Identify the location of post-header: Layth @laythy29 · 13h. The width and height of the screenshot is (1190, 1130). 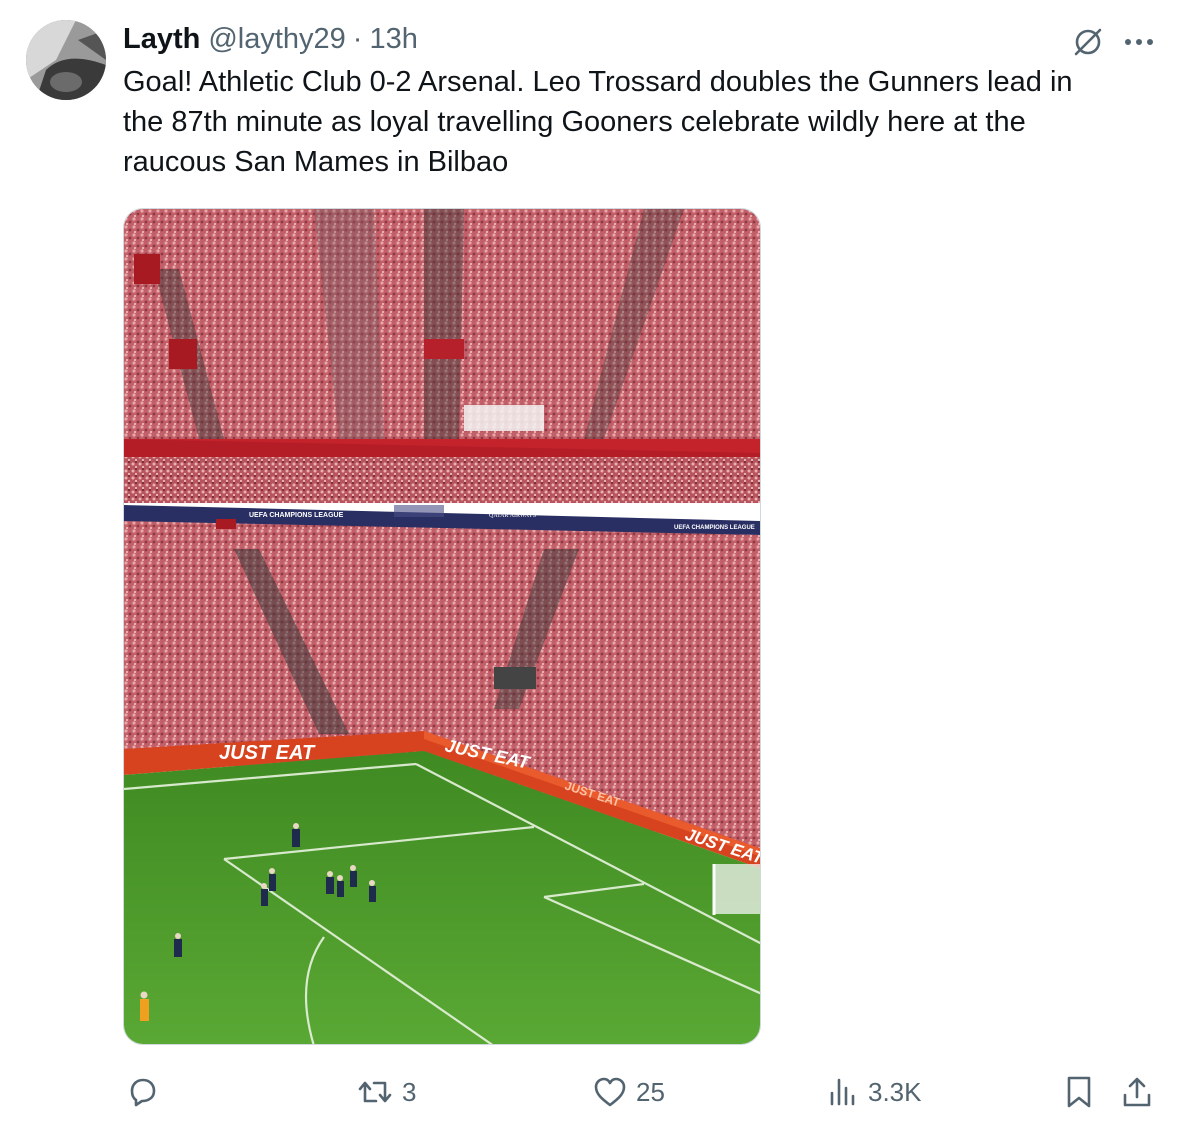
(270, 39).